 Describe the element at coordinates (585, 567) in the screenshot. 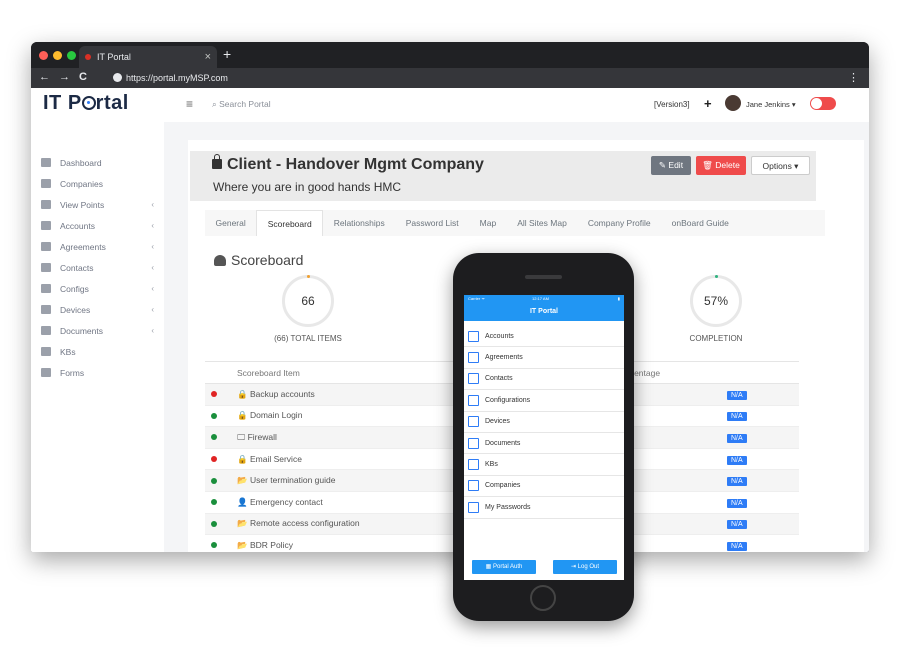

I see `log-out-button: ⇥ Log Out` at that location.